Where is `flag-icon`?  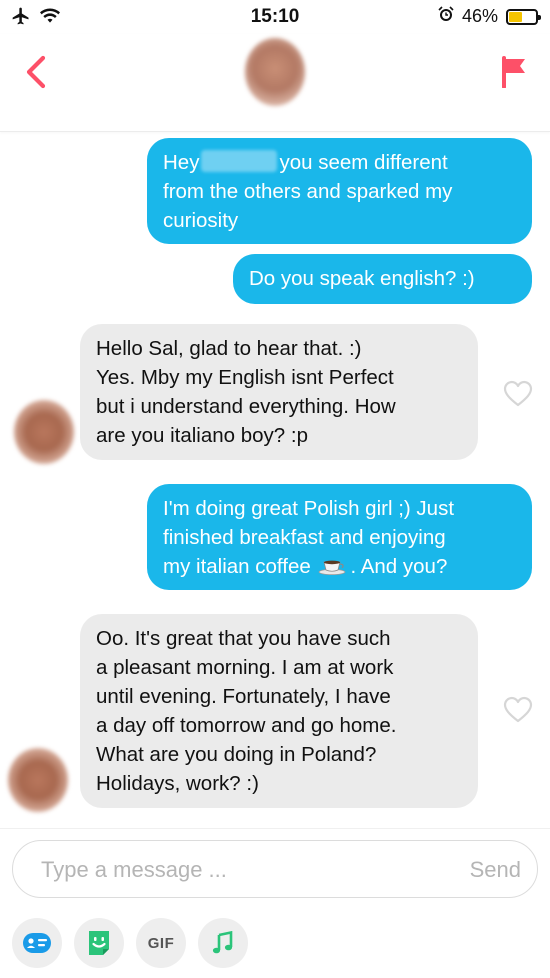 flag-icon is located at coordinates (513, 72).